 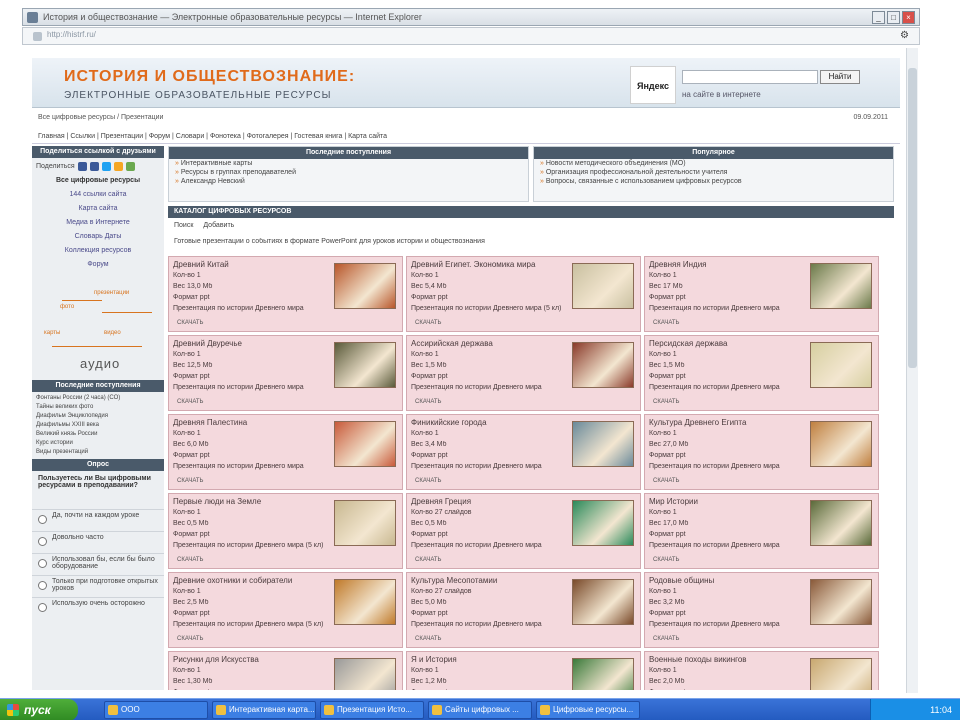 What do you see at coordinates (908, 17) in the screenshot?
I see `close-button: ×` at bounding box center [908, 17].